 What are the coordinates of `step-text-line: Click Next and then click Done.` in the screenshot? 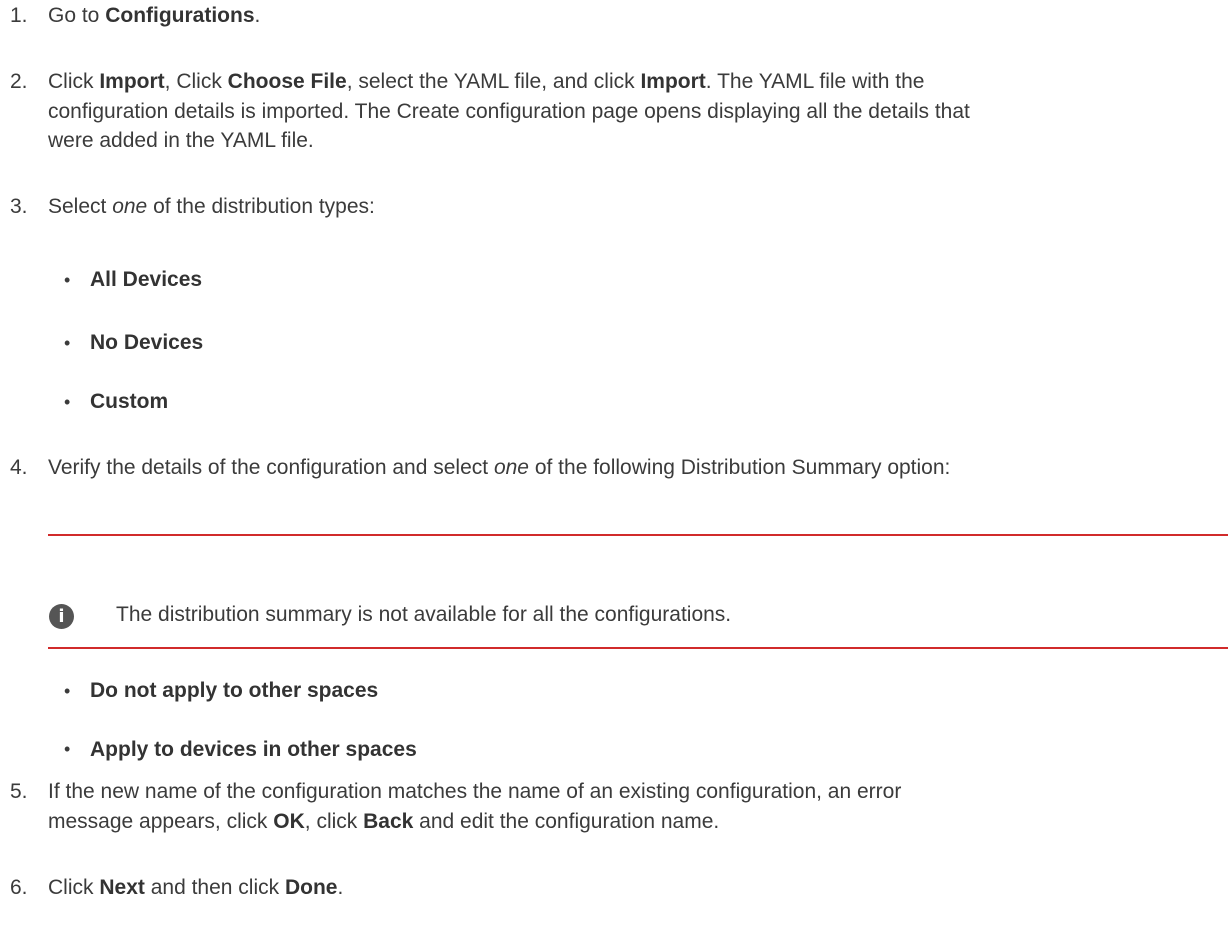 It's located at (196, 887).